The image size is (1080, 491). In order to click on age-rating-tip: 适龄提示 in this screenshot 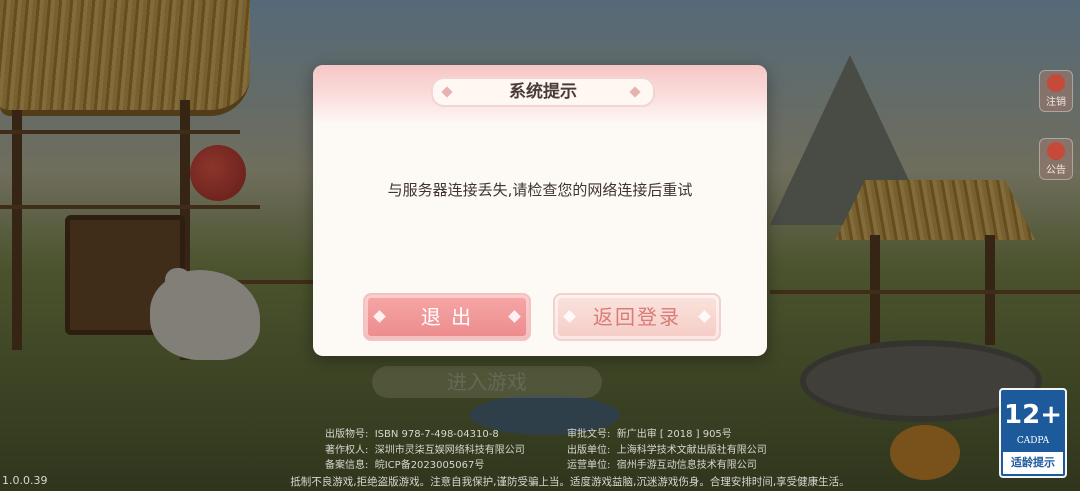, I will do `click(1033, 463)`.